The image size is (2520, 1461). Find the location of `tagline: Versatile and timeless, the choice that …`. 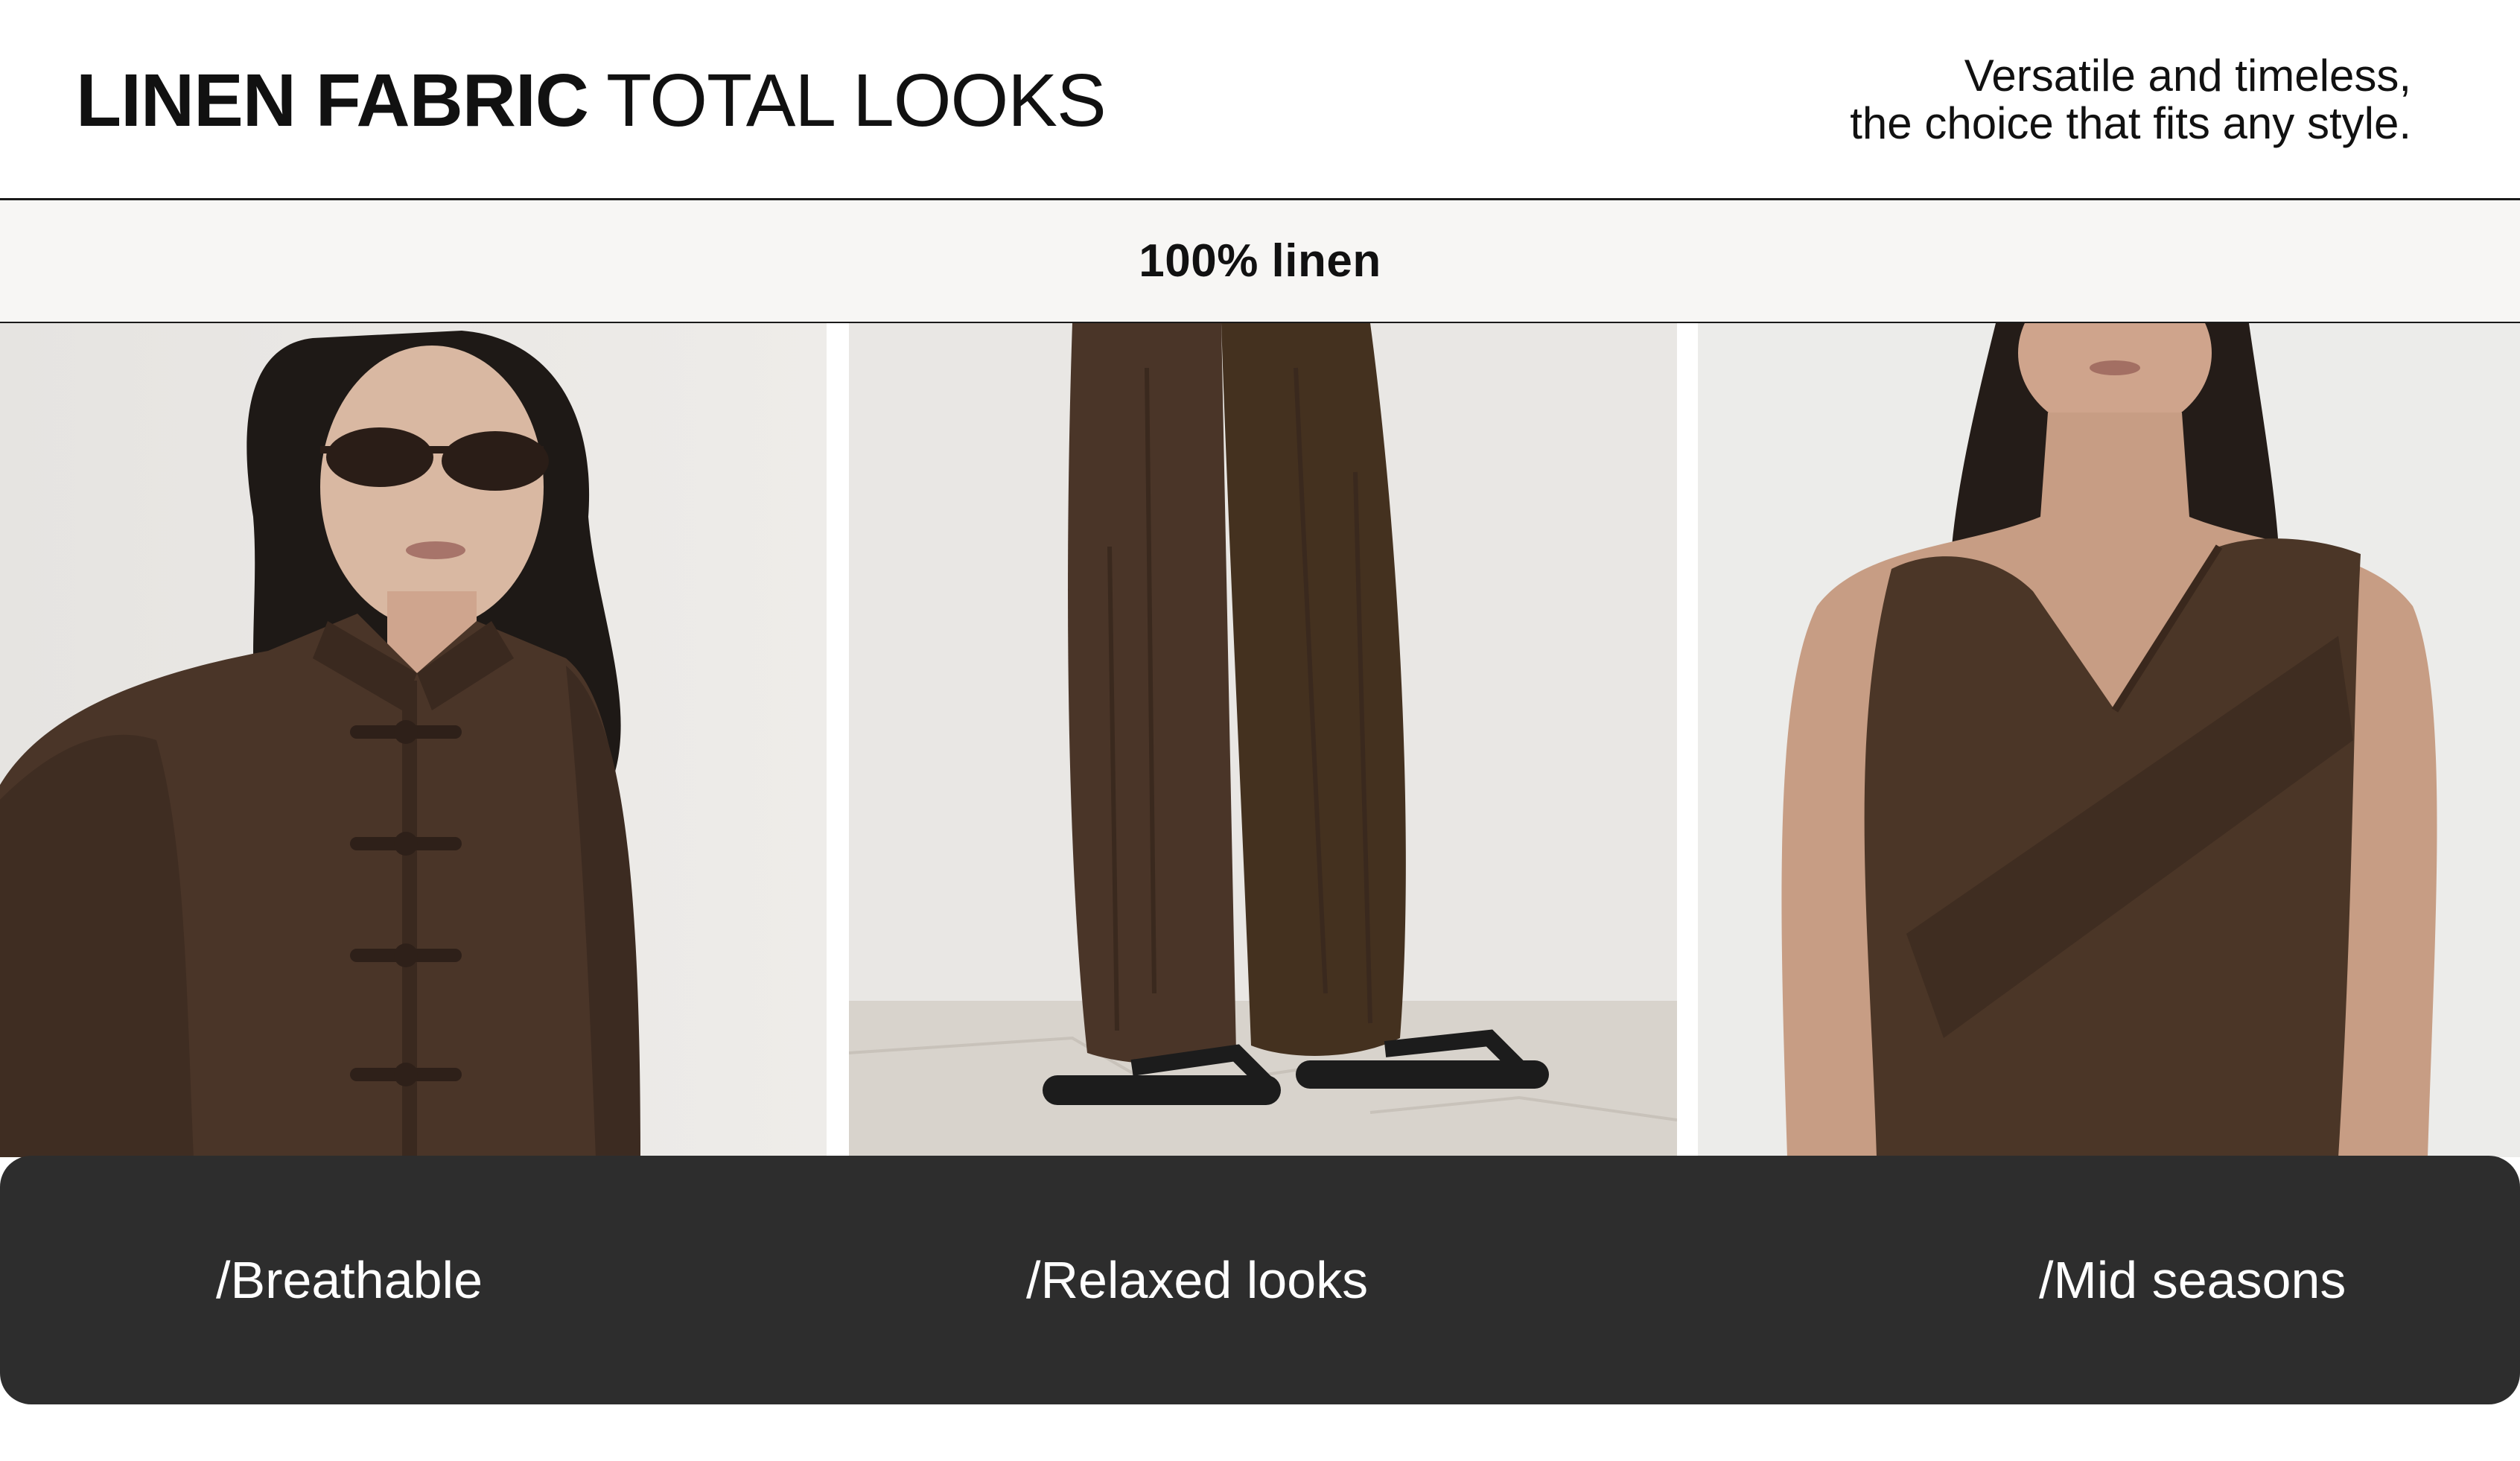

tagline: Versatile and timeless, the choice that … is located at coordinates (2130, 100).